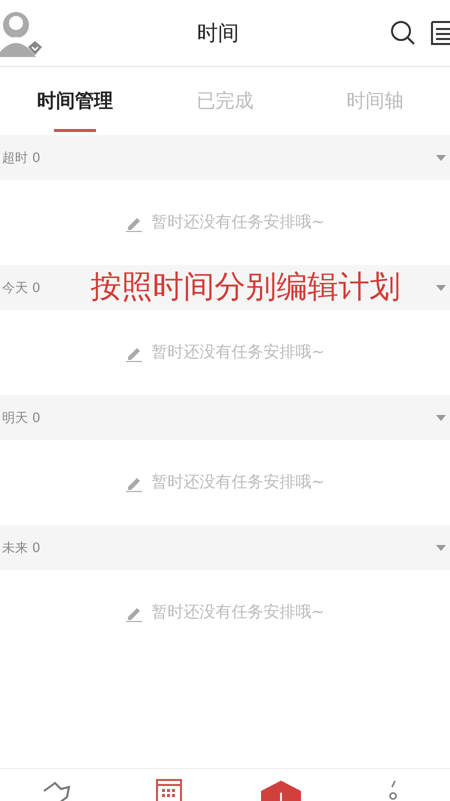  I want to click on section-header: 超时 0, so click(225, 157).